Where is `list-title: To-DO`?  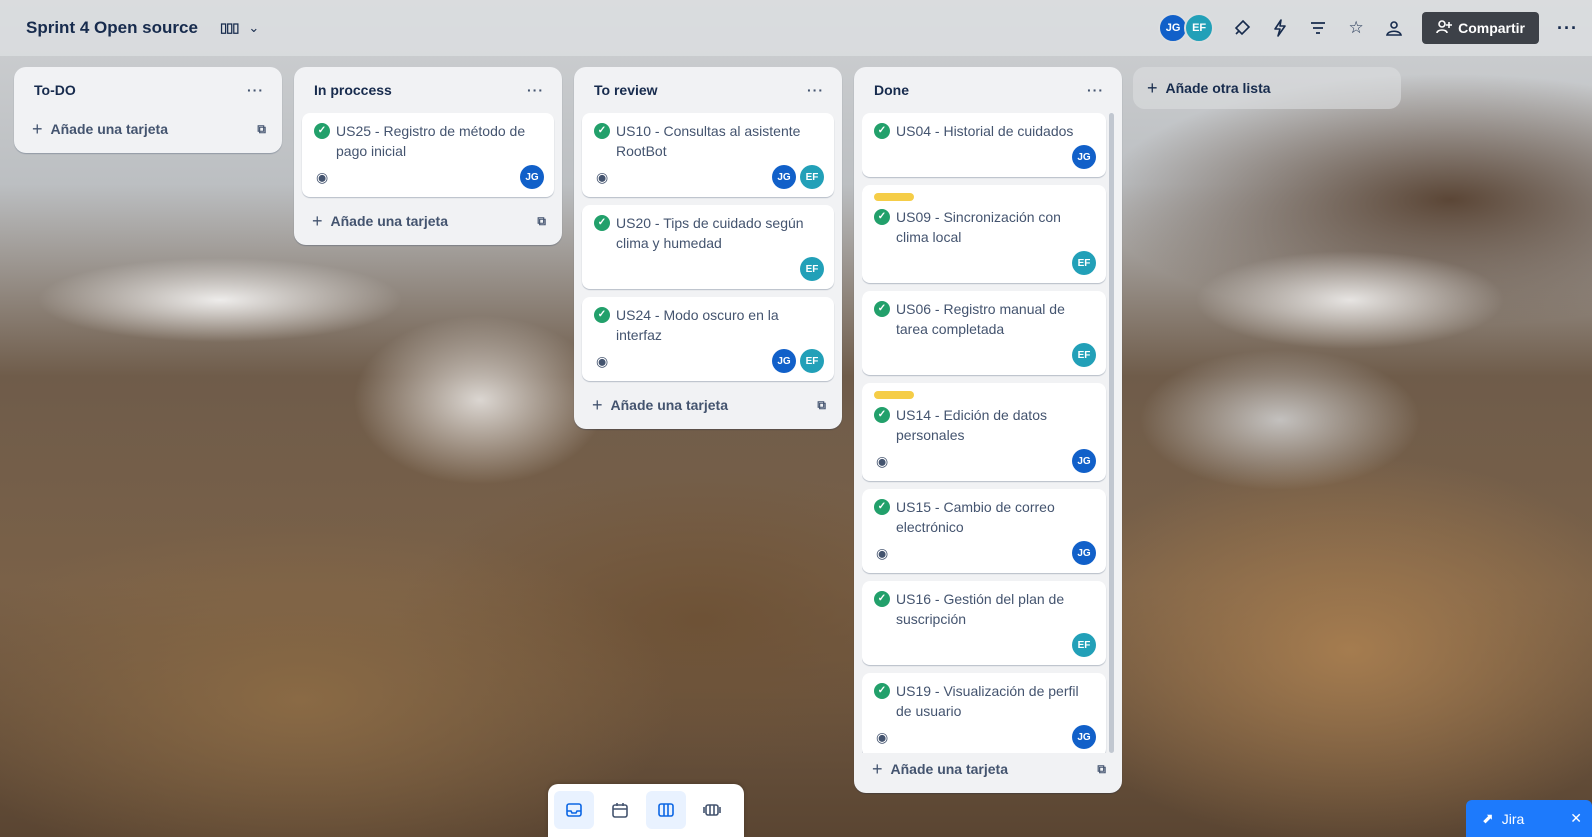
list-title: To-DO is located at coordinates (55, 90).